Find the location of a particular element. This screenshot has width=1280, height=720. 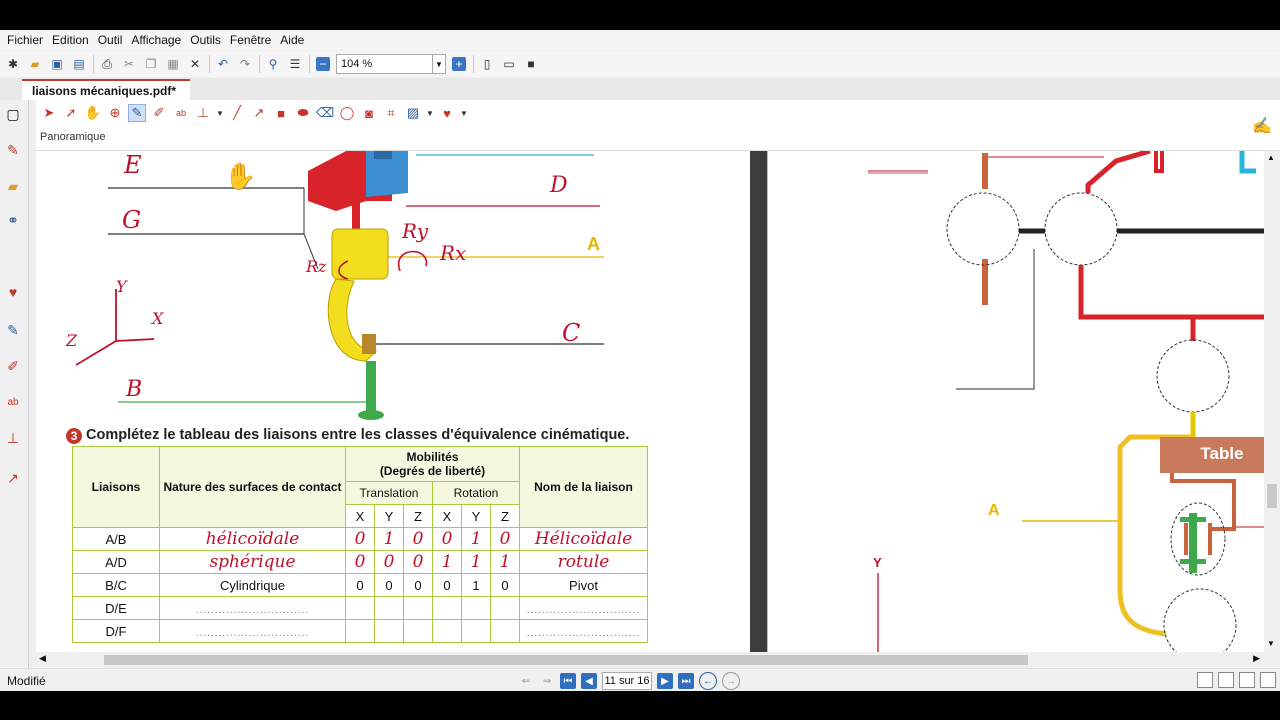

page-thumbnail-icon: ▢ is located at coordinates (13, 114).